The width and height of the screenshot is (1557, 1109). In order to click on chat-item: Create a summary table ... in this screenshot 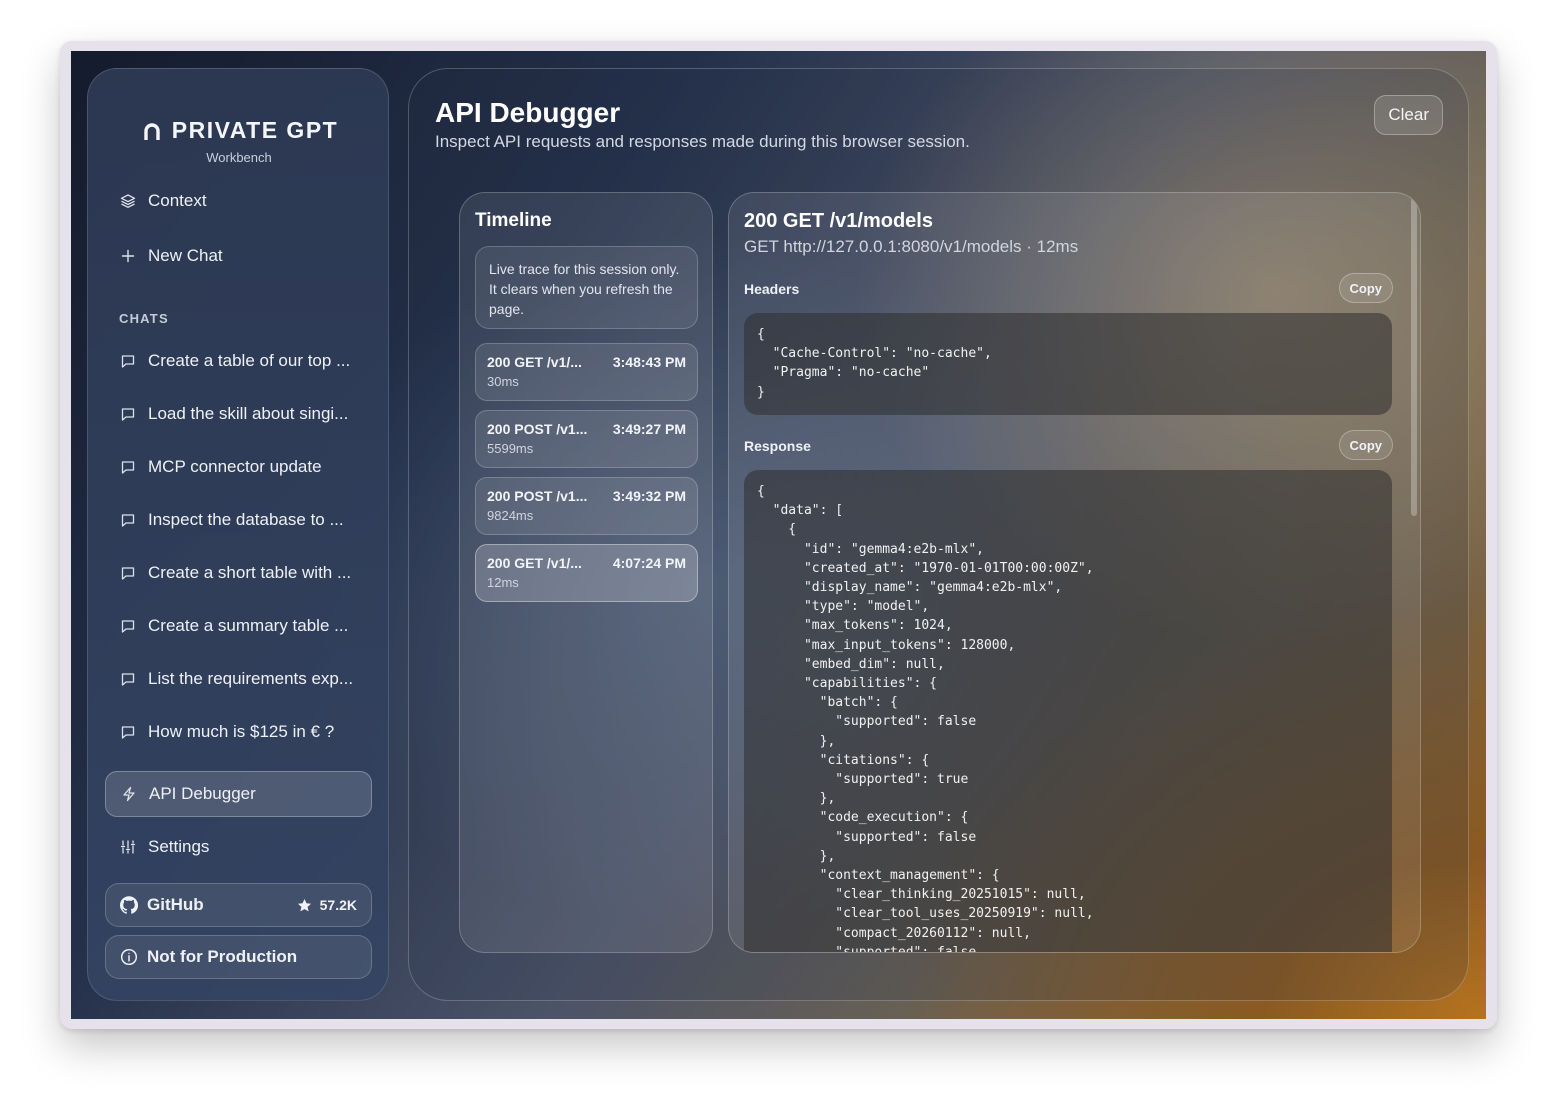, I will do `click(238, 626)`.